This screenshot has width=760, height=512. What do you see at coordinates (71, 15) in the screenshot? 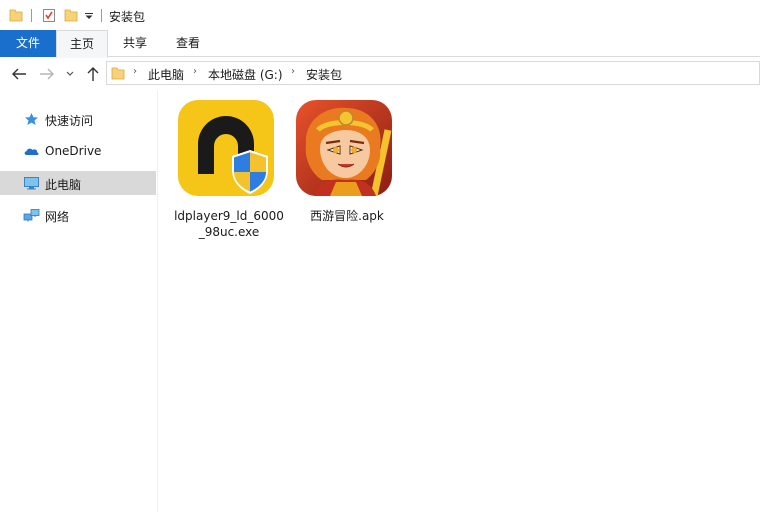
I see `new-folder-icon` at bounding box center [71, 15].